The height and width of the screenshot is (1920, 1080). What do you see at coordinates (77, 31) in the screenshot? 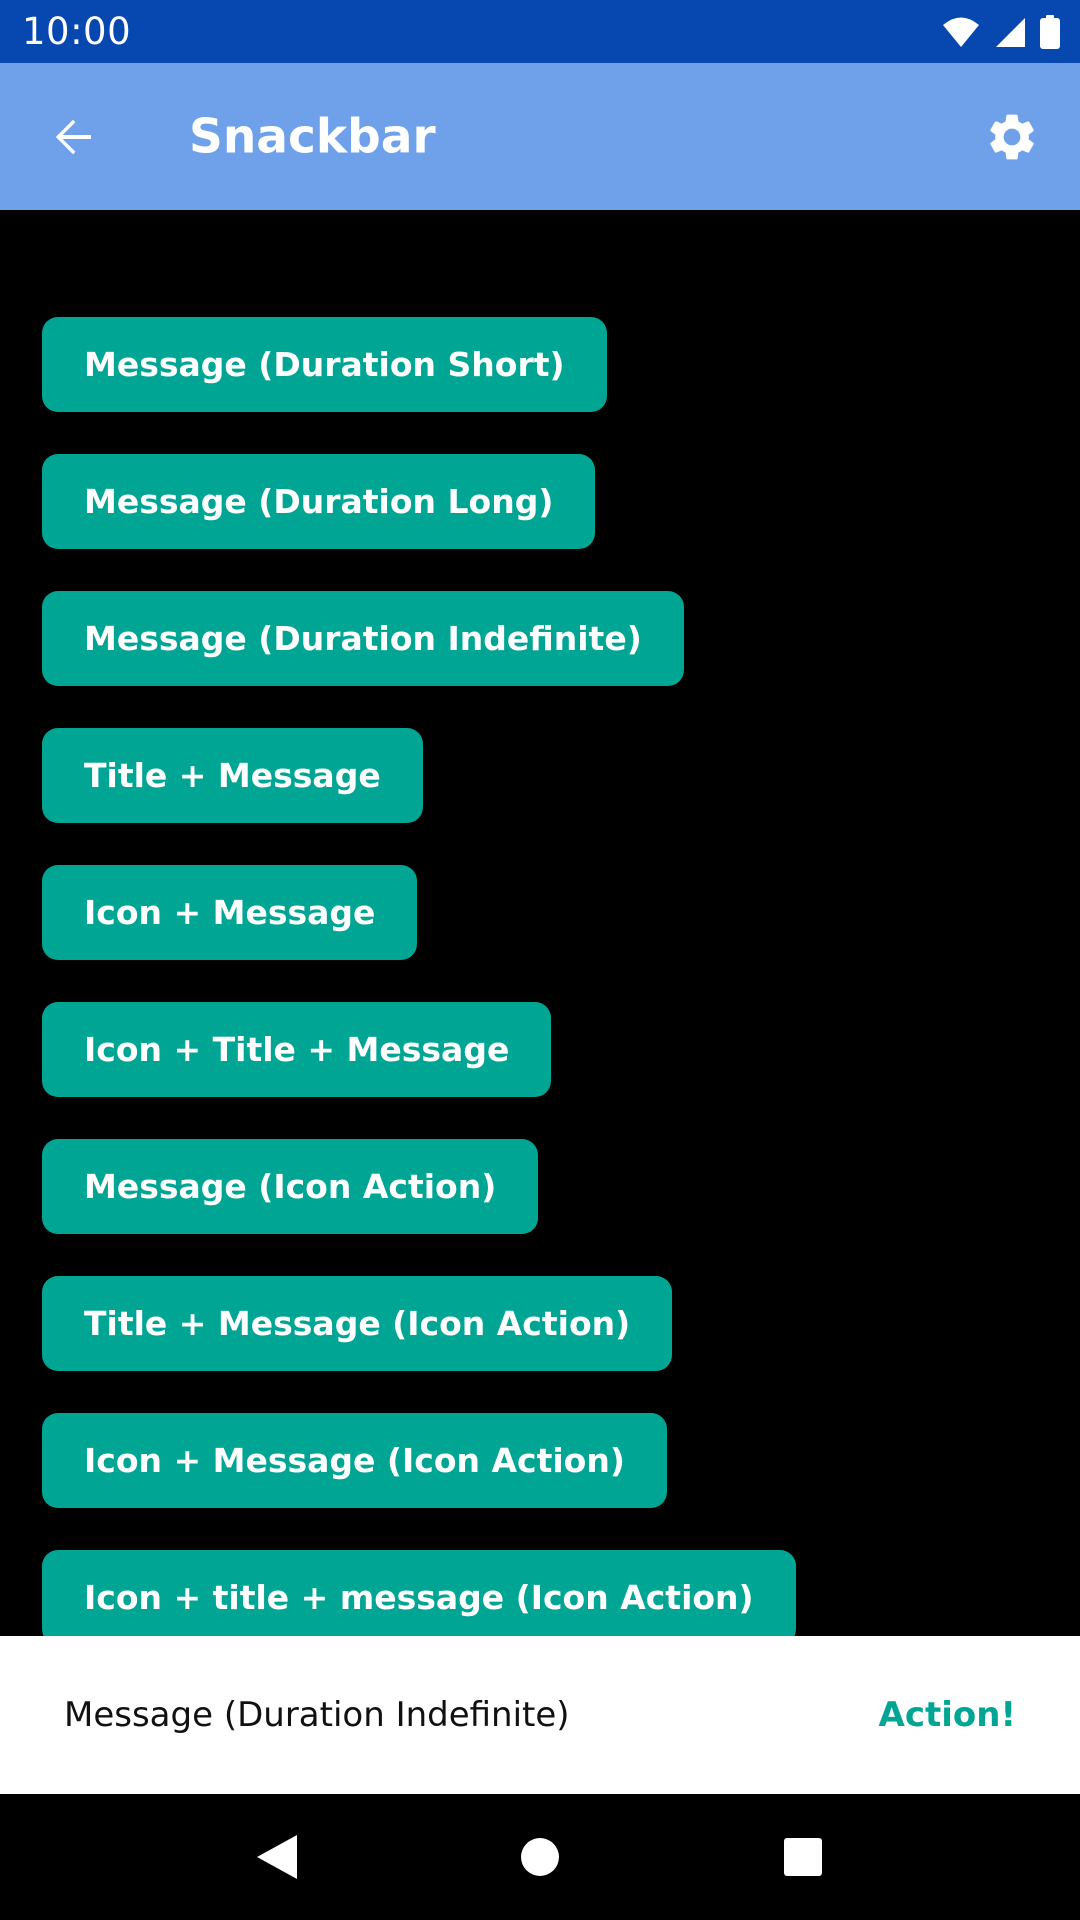
I see `status-time: 10:00` at bounding box center [77, 31].